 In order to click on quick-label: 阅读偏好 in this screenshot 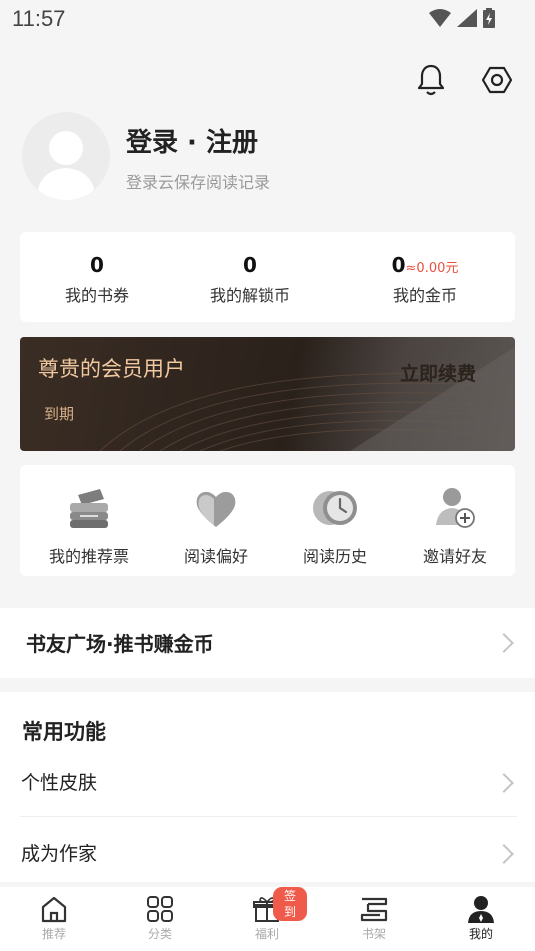, I will do `click(215, 556)`.